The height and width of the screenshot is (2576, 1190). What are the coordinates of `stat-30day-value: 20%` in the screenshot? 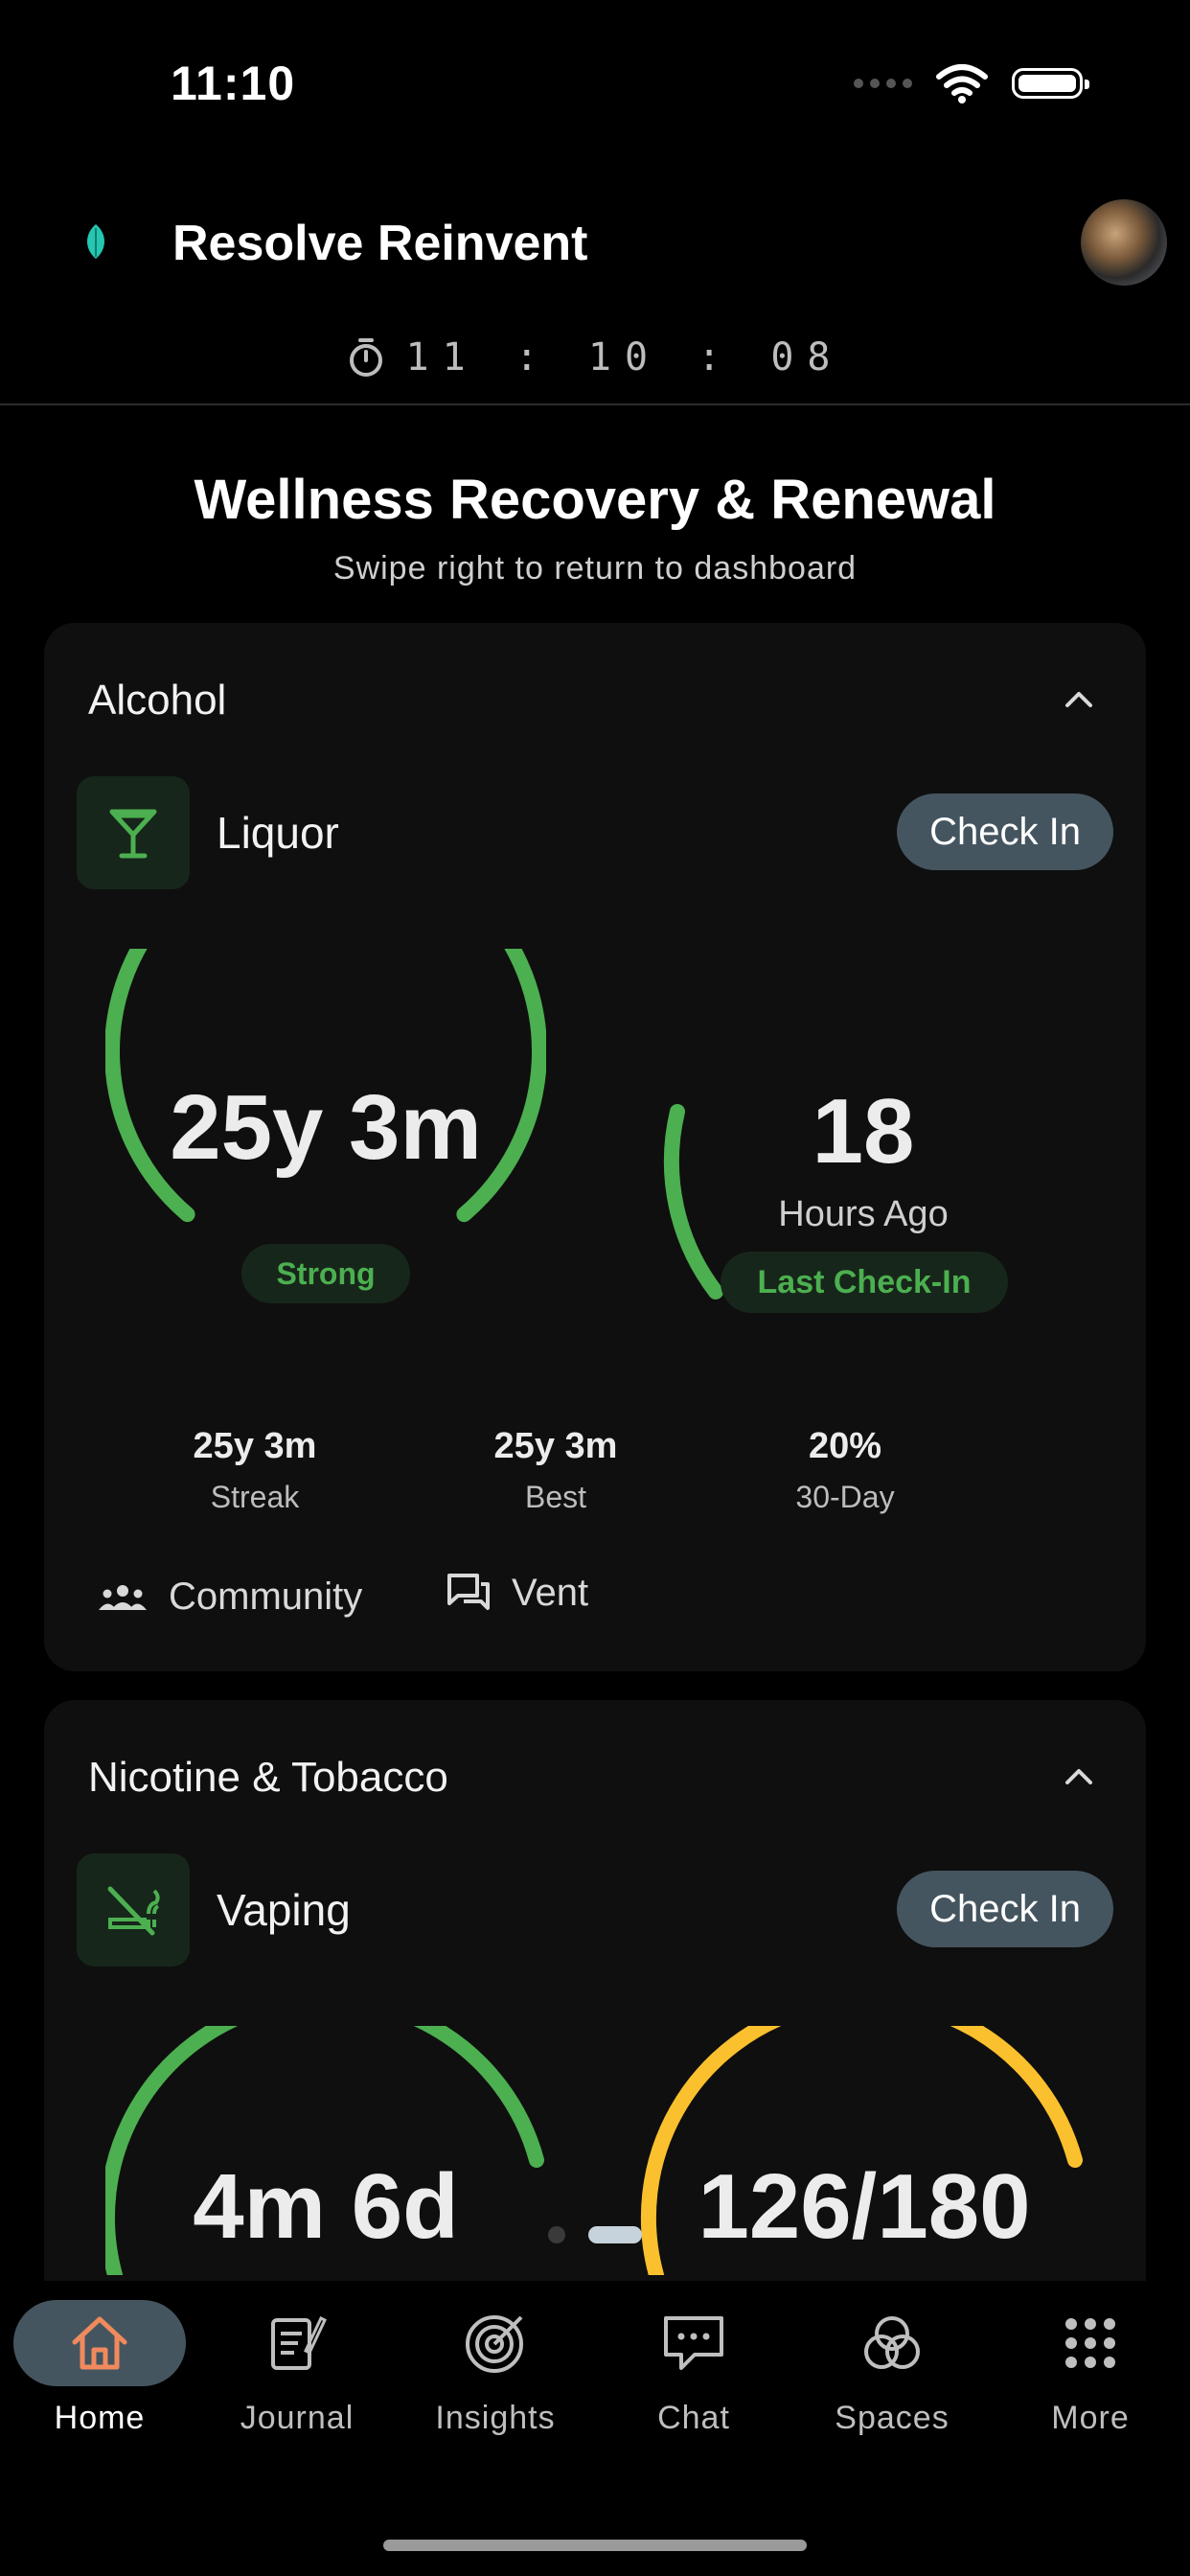 It's located at (845, 1446).